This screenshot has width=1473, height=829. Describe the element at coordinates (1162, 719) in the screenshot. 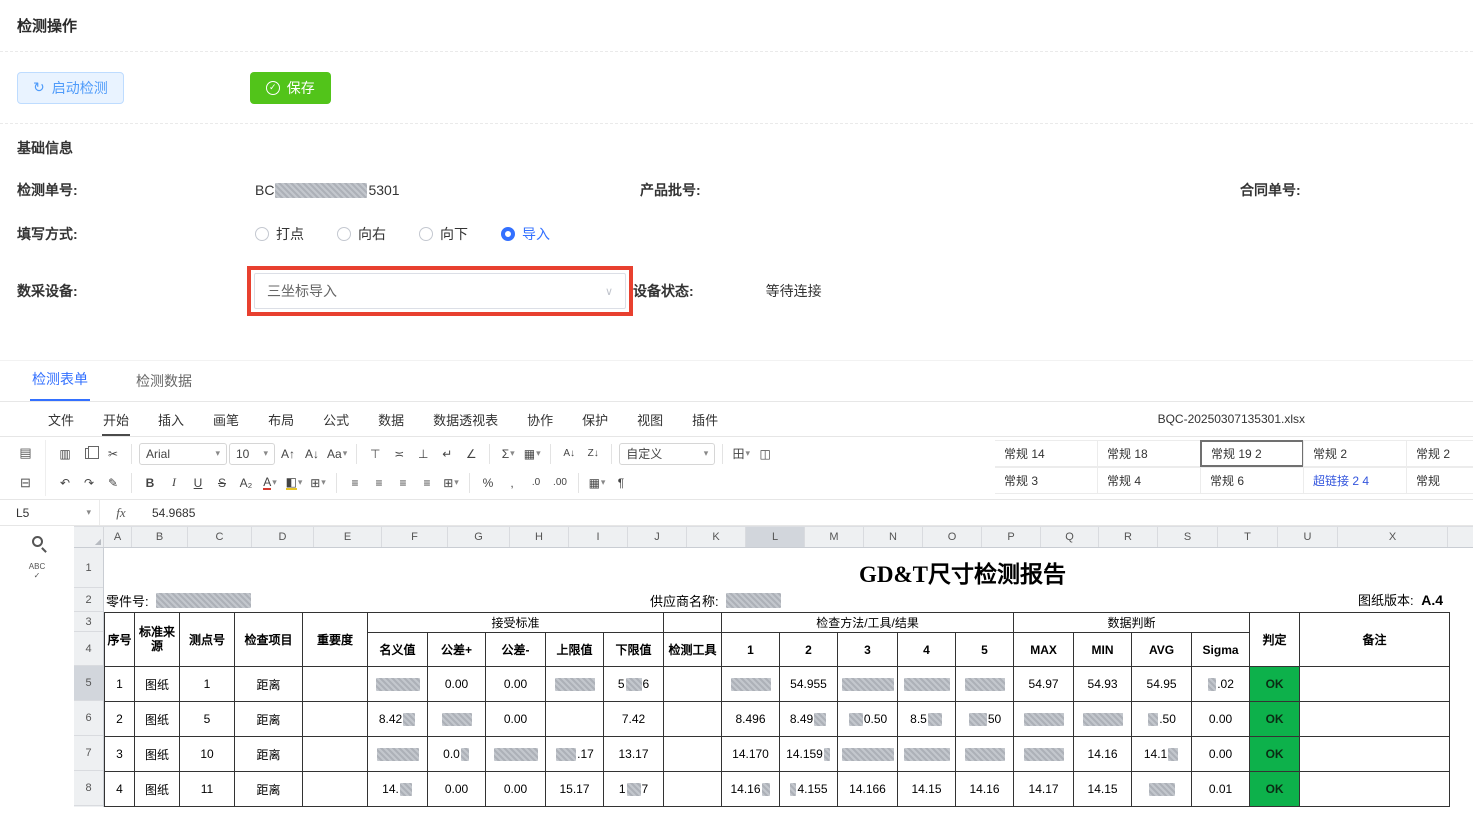

I see `cell: .50` at that location.